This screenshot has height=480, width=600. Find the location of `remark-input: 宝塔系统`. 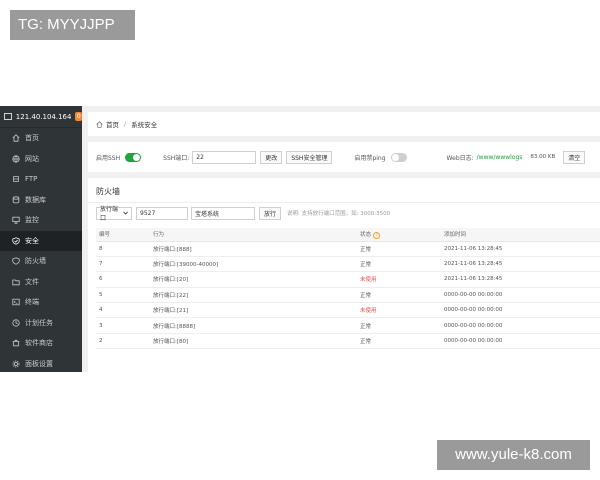

remark-input: 宝塔系统 is located at coordinates (223, 213).